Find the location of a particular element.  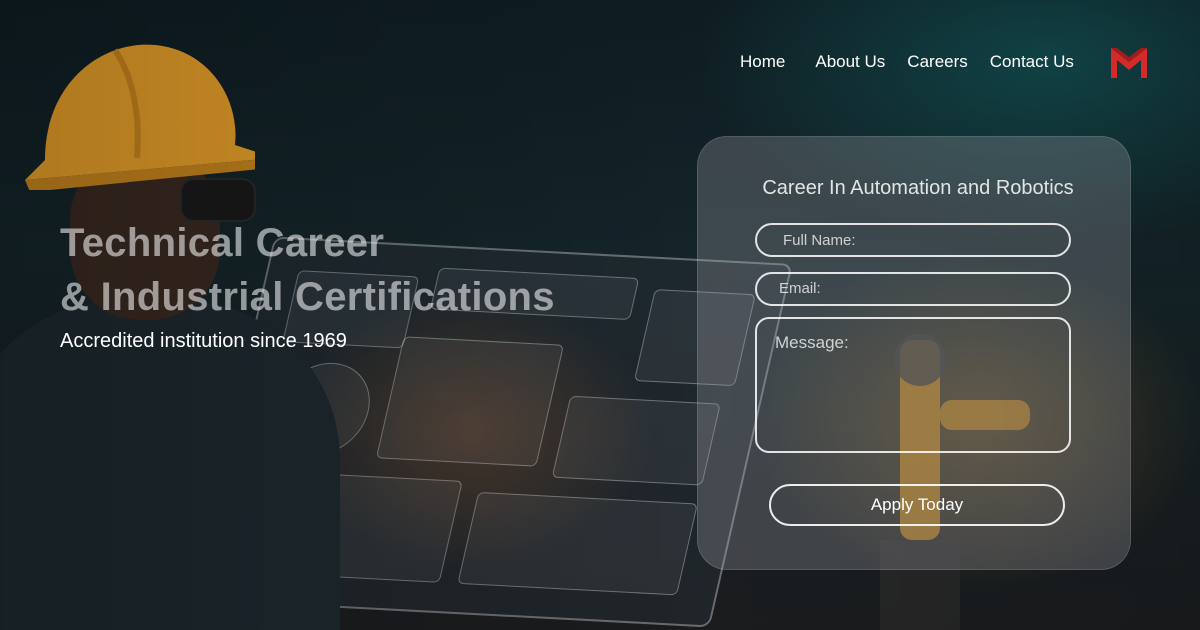

top-nav: Home About Us Careers Contact Us is located at coordinates (918, 62).